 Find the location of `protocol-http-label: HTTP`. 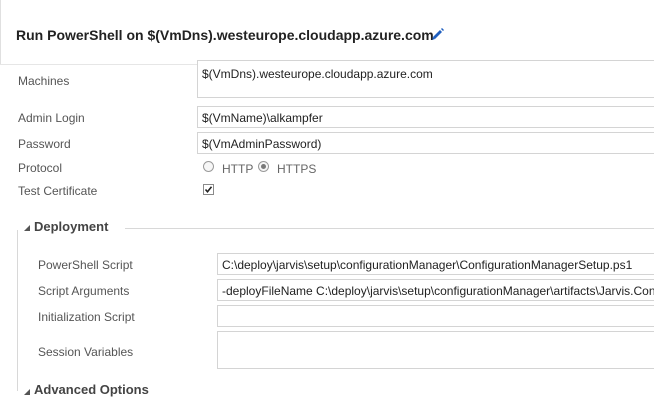

protocol-http-label: HTTP is located at coordinates (237, 169).